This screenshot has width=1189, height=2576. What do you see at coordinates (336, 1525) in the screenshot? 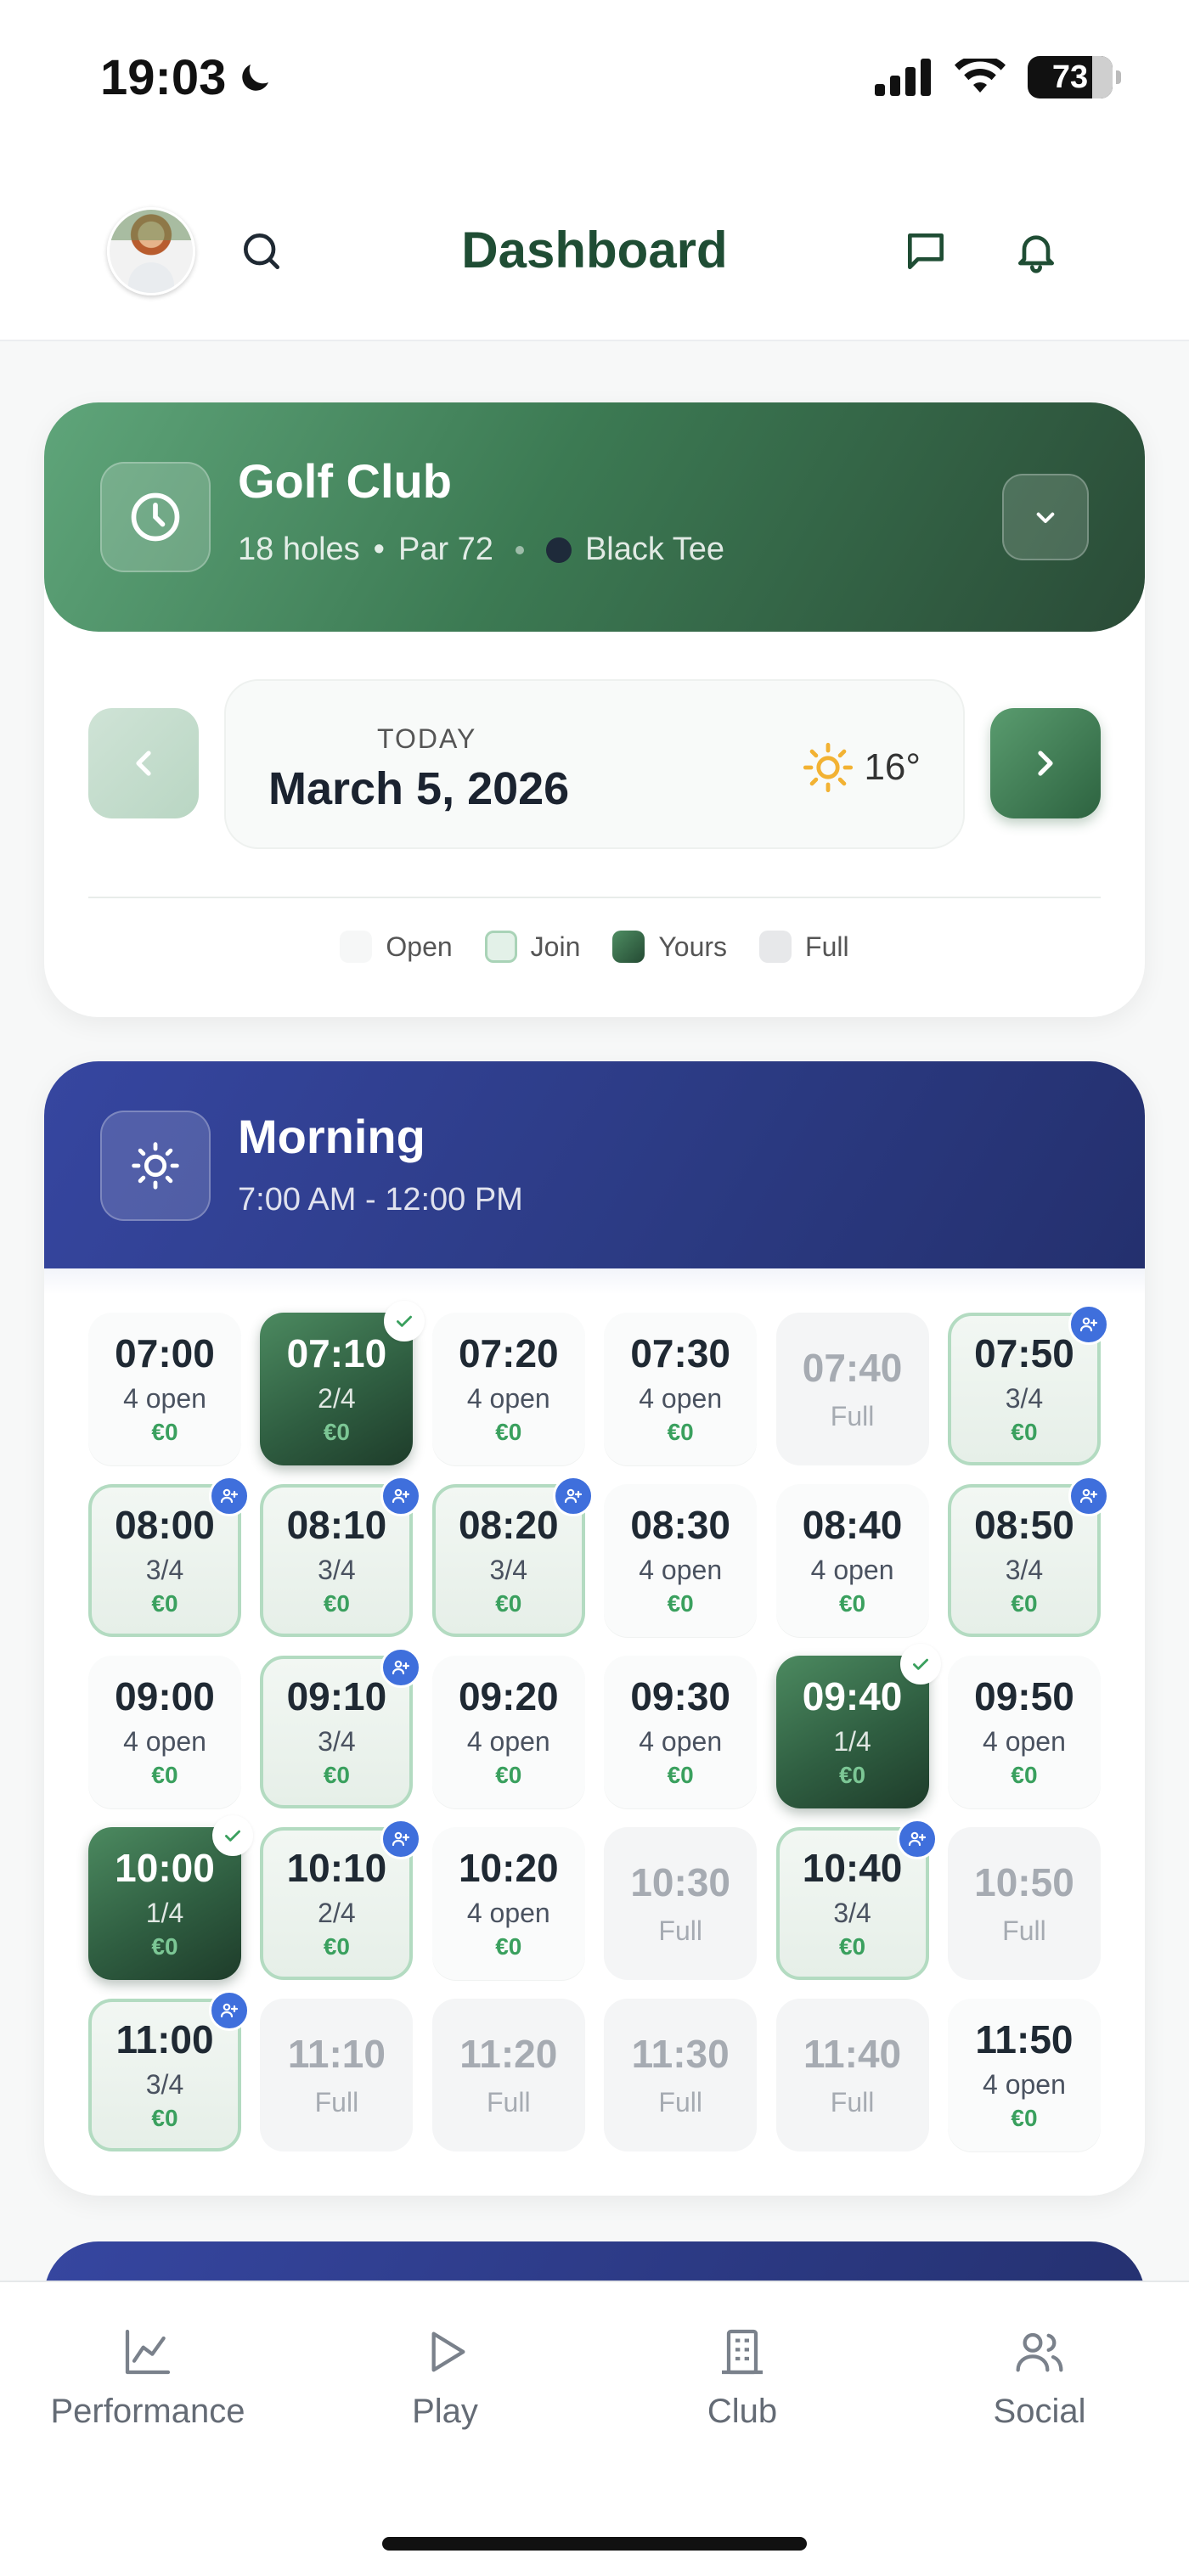
I see `slot-time: 08:10` at bounding box center [336, 1525].